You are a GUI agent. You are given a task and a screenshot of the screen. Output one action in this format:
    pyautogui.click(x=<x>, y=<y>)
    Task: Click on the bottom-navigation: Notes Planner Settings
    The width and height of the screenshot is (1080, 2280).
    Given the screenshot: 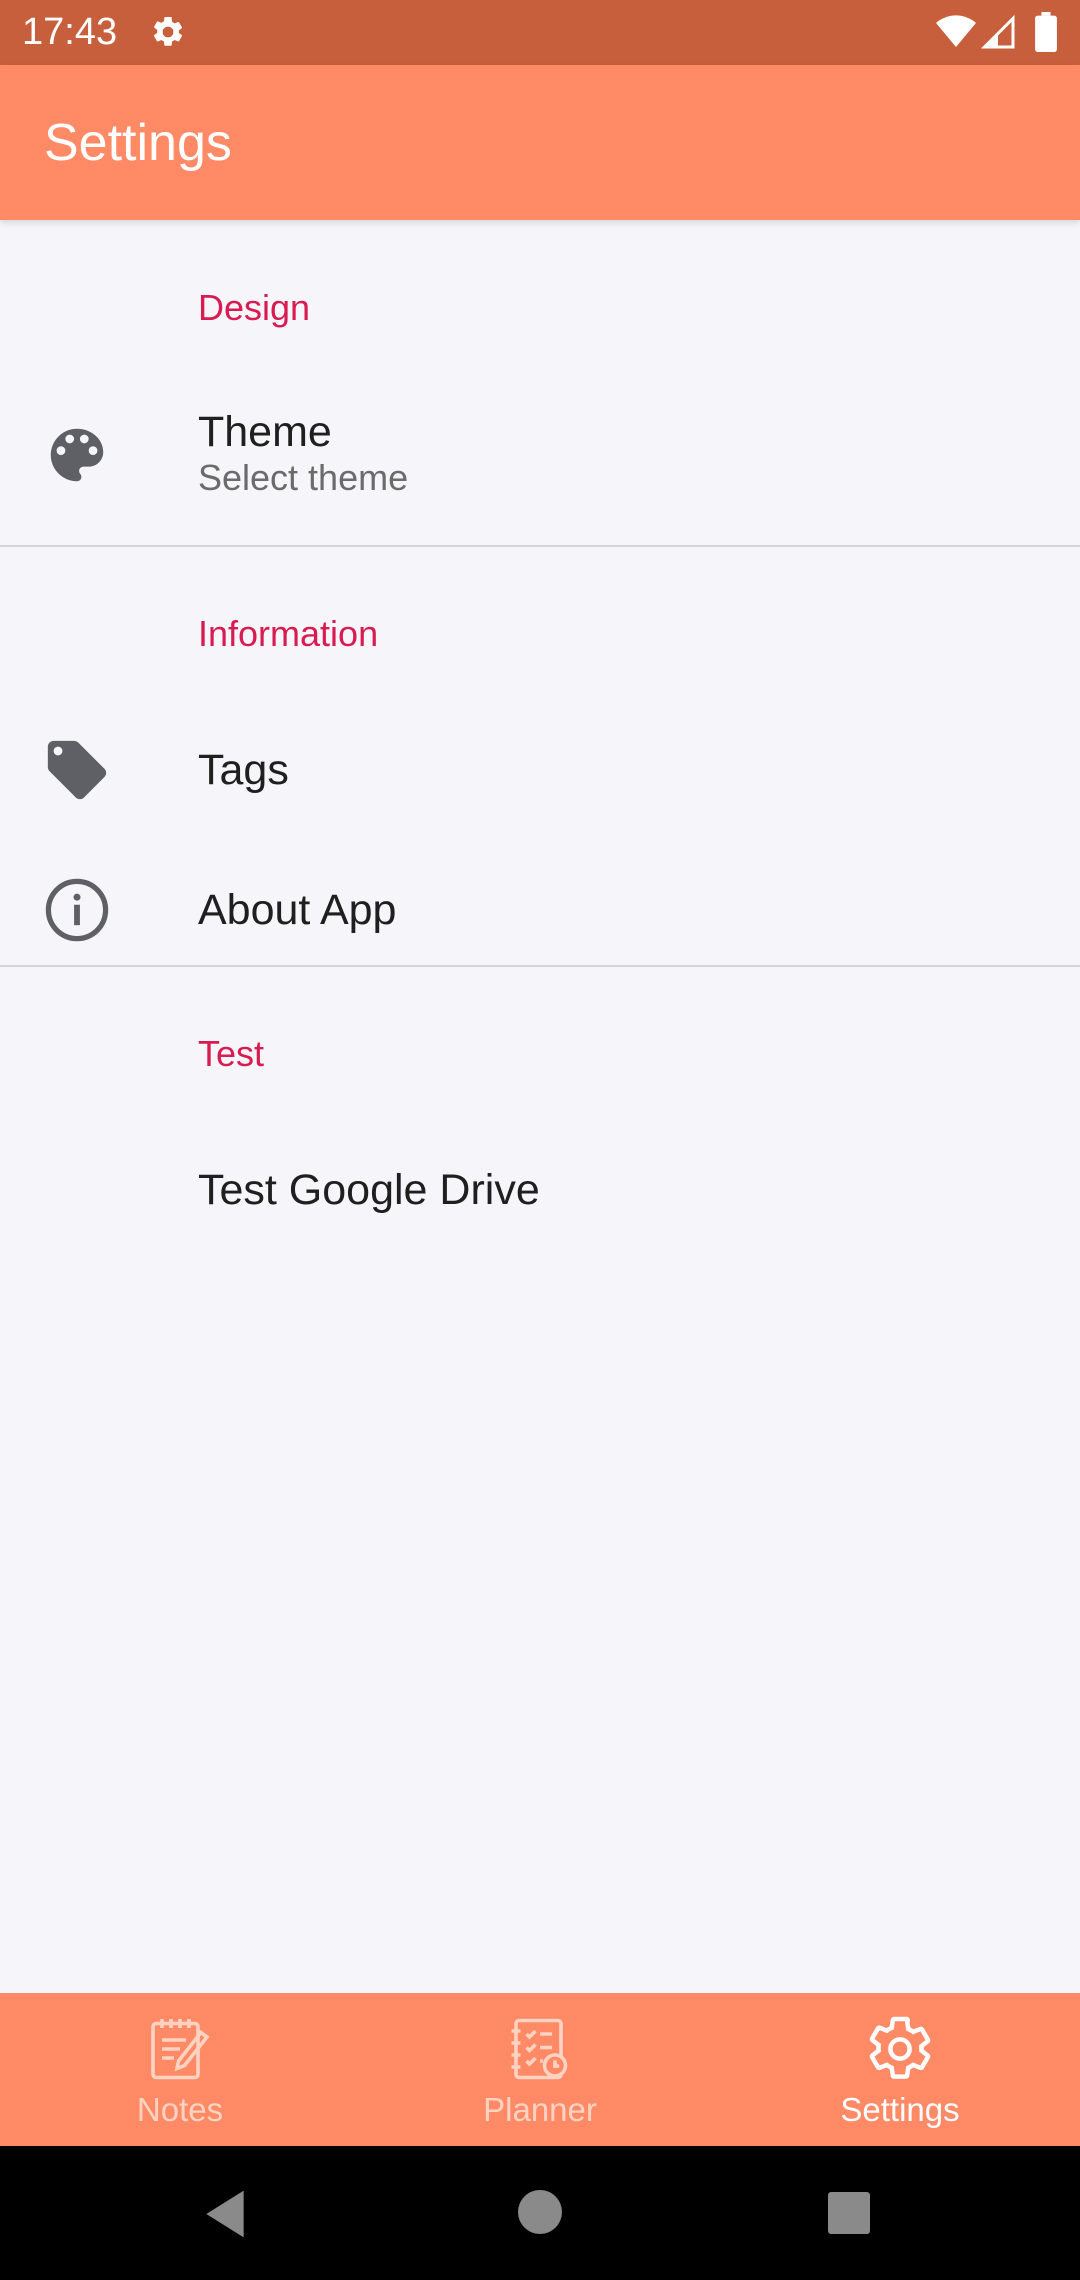 What is the action you would take?
    pyautogui.click(x=540, y=2069)
    